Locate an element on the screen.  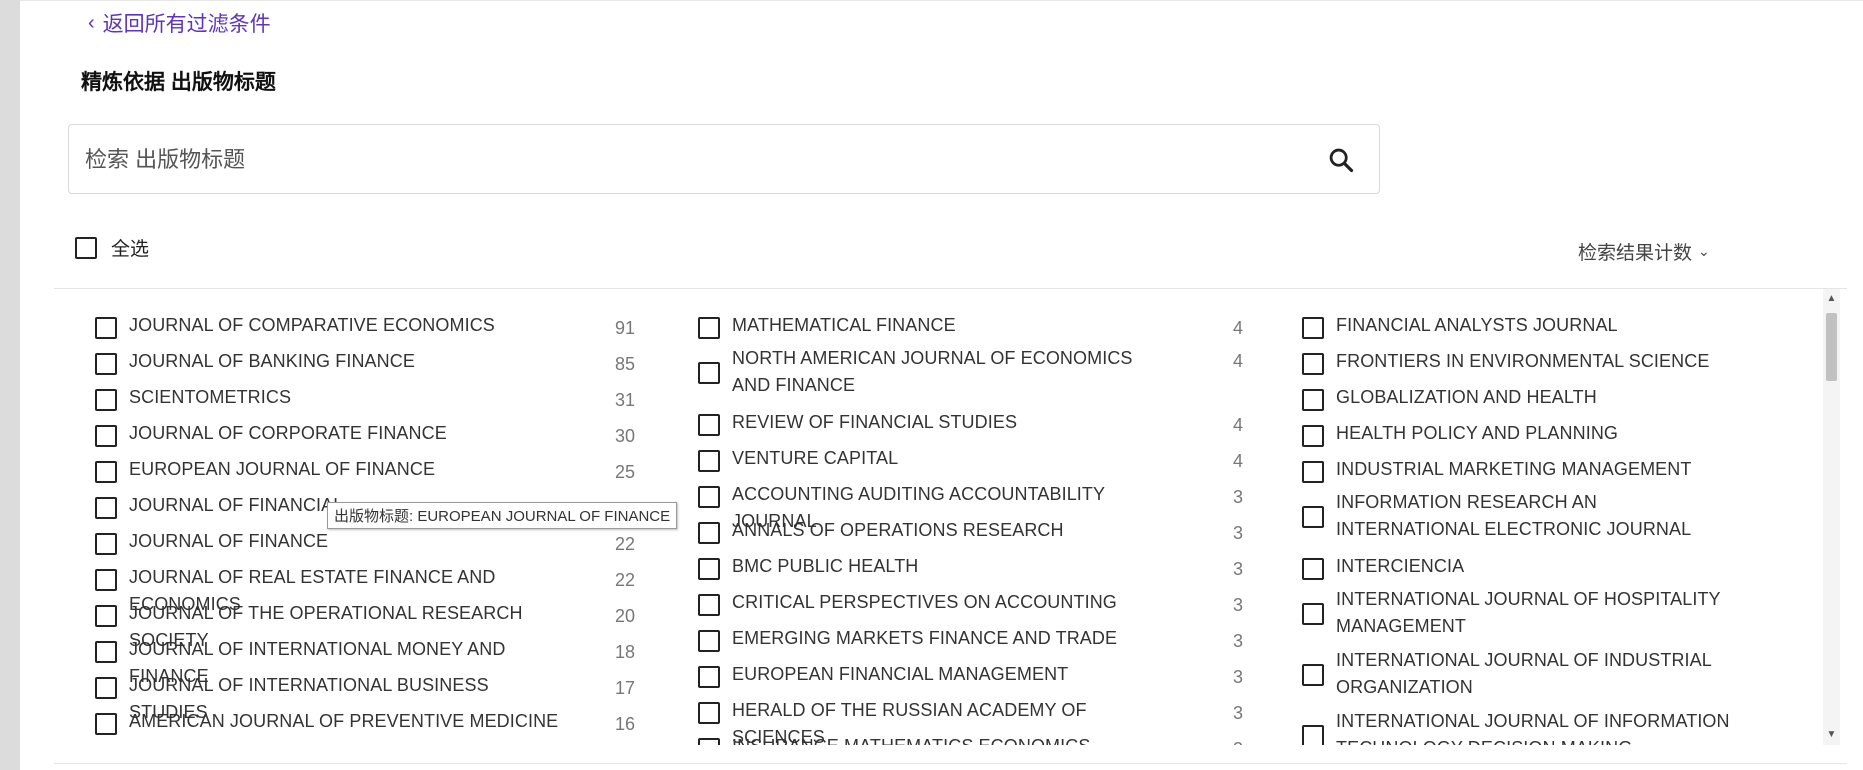
list-item: MATHEMATICAL FINANCE 4 is located at coordinates (970, 330).